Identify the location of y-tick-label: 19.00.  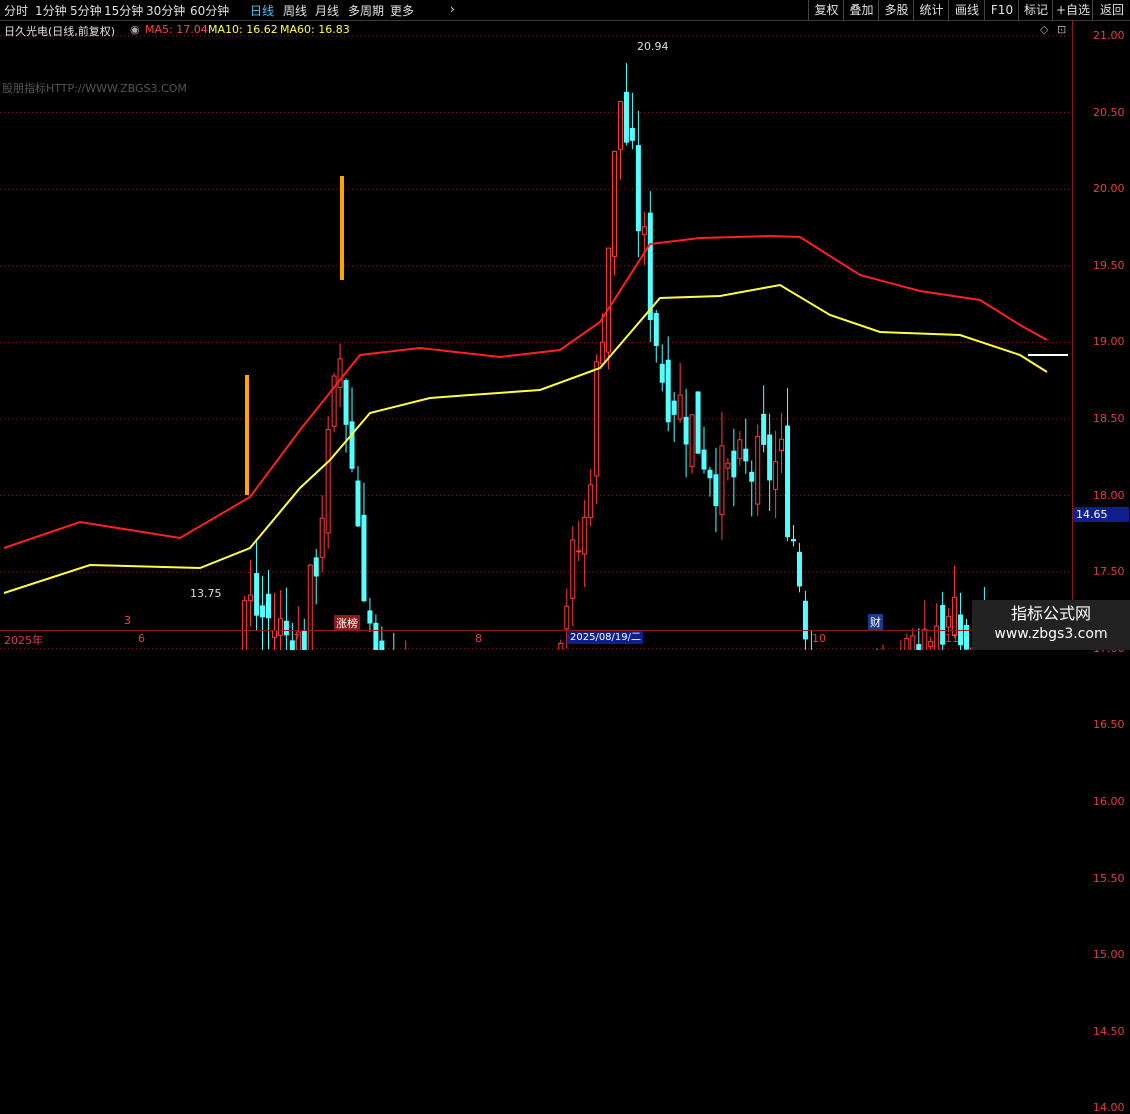
(1109, 342).